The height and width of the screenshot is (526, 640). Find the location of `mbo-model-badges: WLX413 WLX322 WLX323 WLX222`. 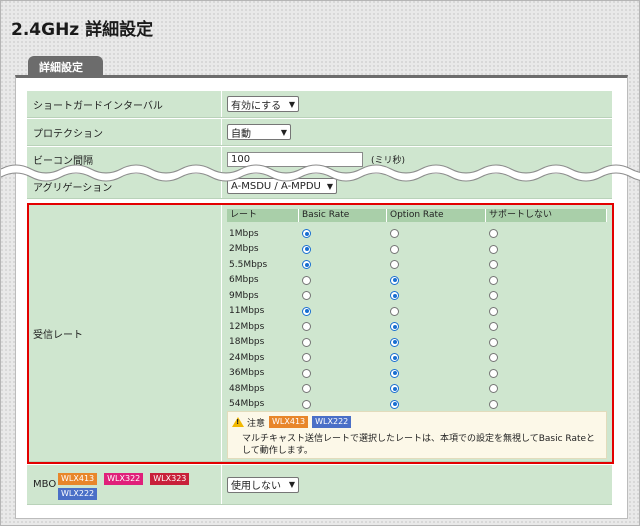

mbo-model-badges: WLX413 WLX322 WLX323 WLX222 is located at coordinates (133, 486).